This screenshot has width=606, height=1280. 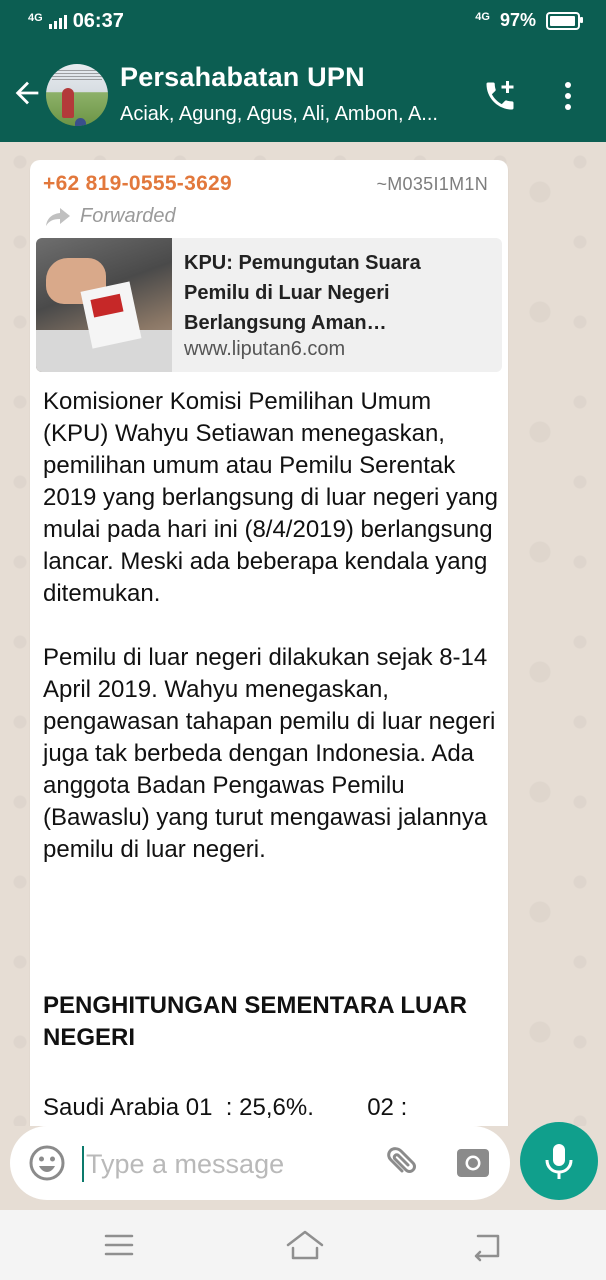 What do you see at coordinates (517, 20) in the screenshot?
I see `battery-percent: 97%` at bounding box center [517, 20].